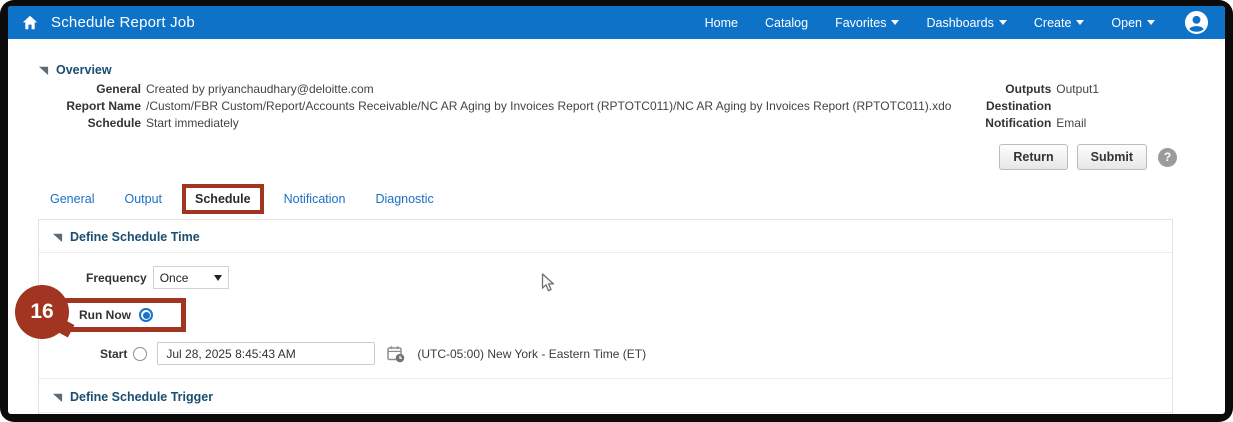  What do you see at coordinates (114, 353) in the screenshot?
I see `start-label: Start` at bounding box center [114, 353].